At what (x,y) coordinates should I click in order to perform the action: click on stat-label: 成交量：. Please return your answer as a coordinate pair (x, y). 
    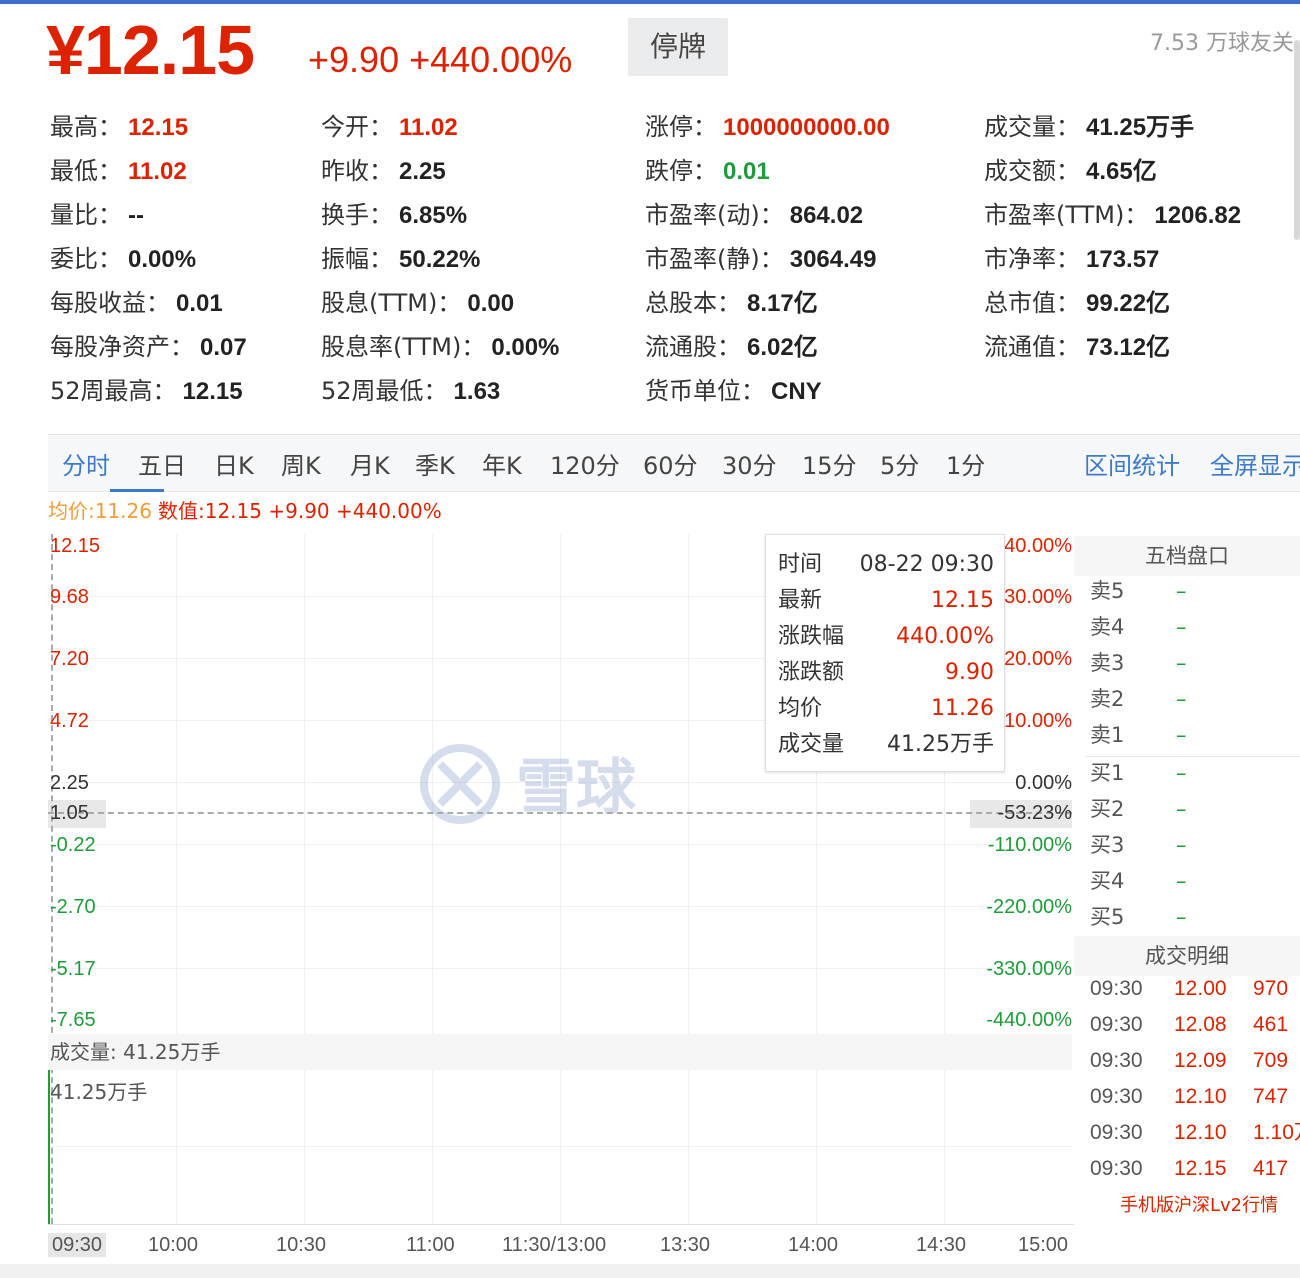
    Looking at the image, I should click on (1032, 127).